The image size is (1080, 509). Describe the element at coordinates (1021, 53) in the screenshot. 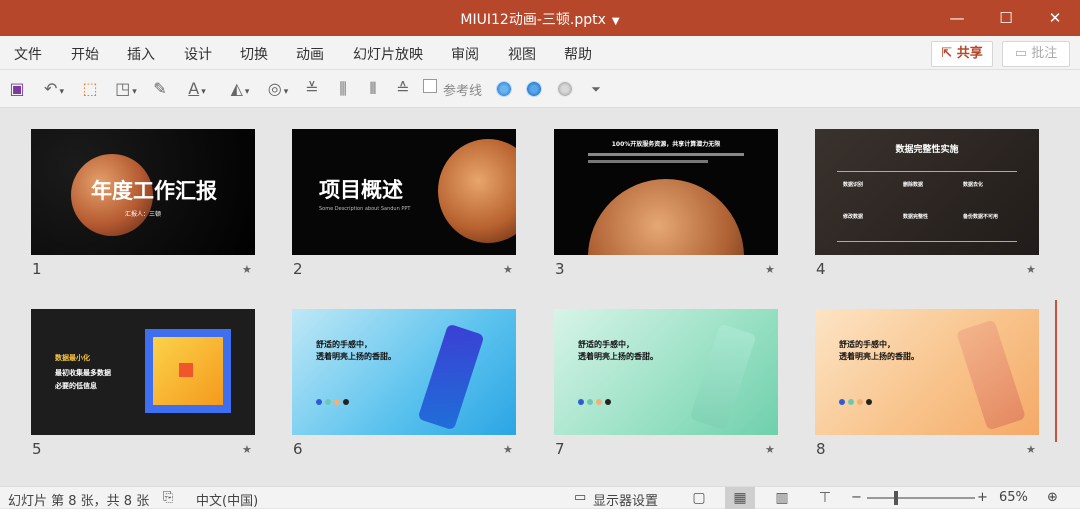

I see `comment-icon: ▭` at that location.